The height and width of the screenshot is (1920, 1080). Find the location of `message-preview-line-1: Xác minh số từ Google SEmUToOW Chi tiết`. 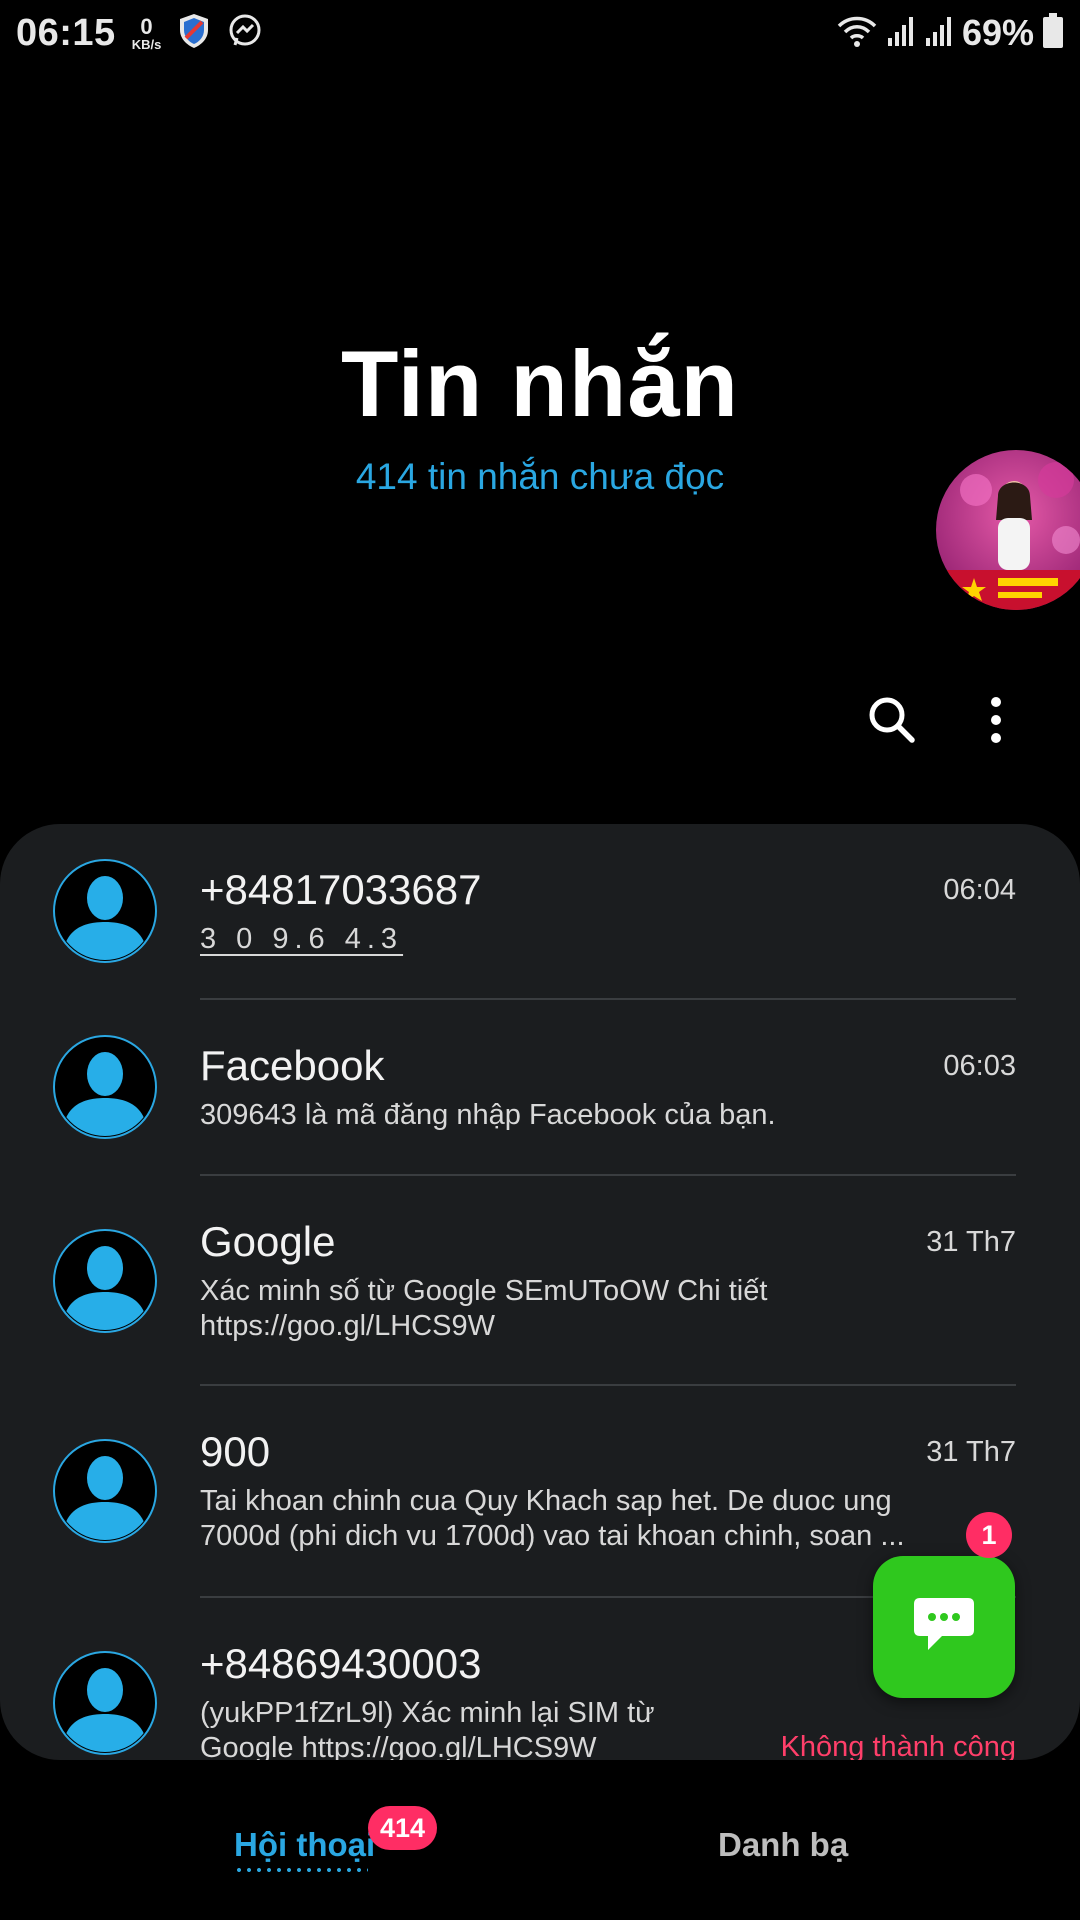

message-preview-line-1: Xác minh số từ Google SEmUToOW Chi tiết is located at coordinates (484, 1291).